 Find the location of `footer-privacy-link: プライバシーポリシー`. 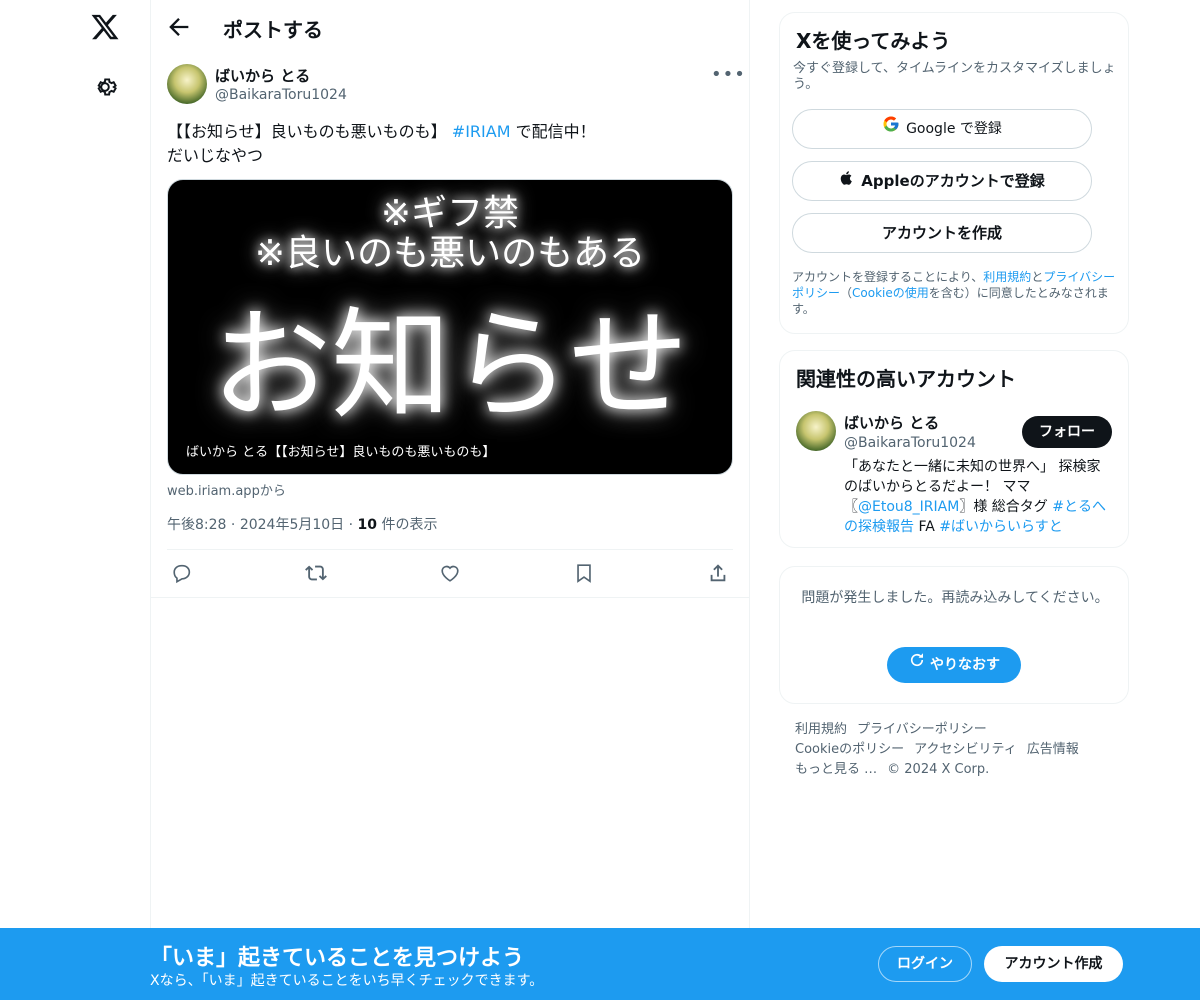

footer-privacy-link: プライバシーポリシー is located at coordinates (922, 729).